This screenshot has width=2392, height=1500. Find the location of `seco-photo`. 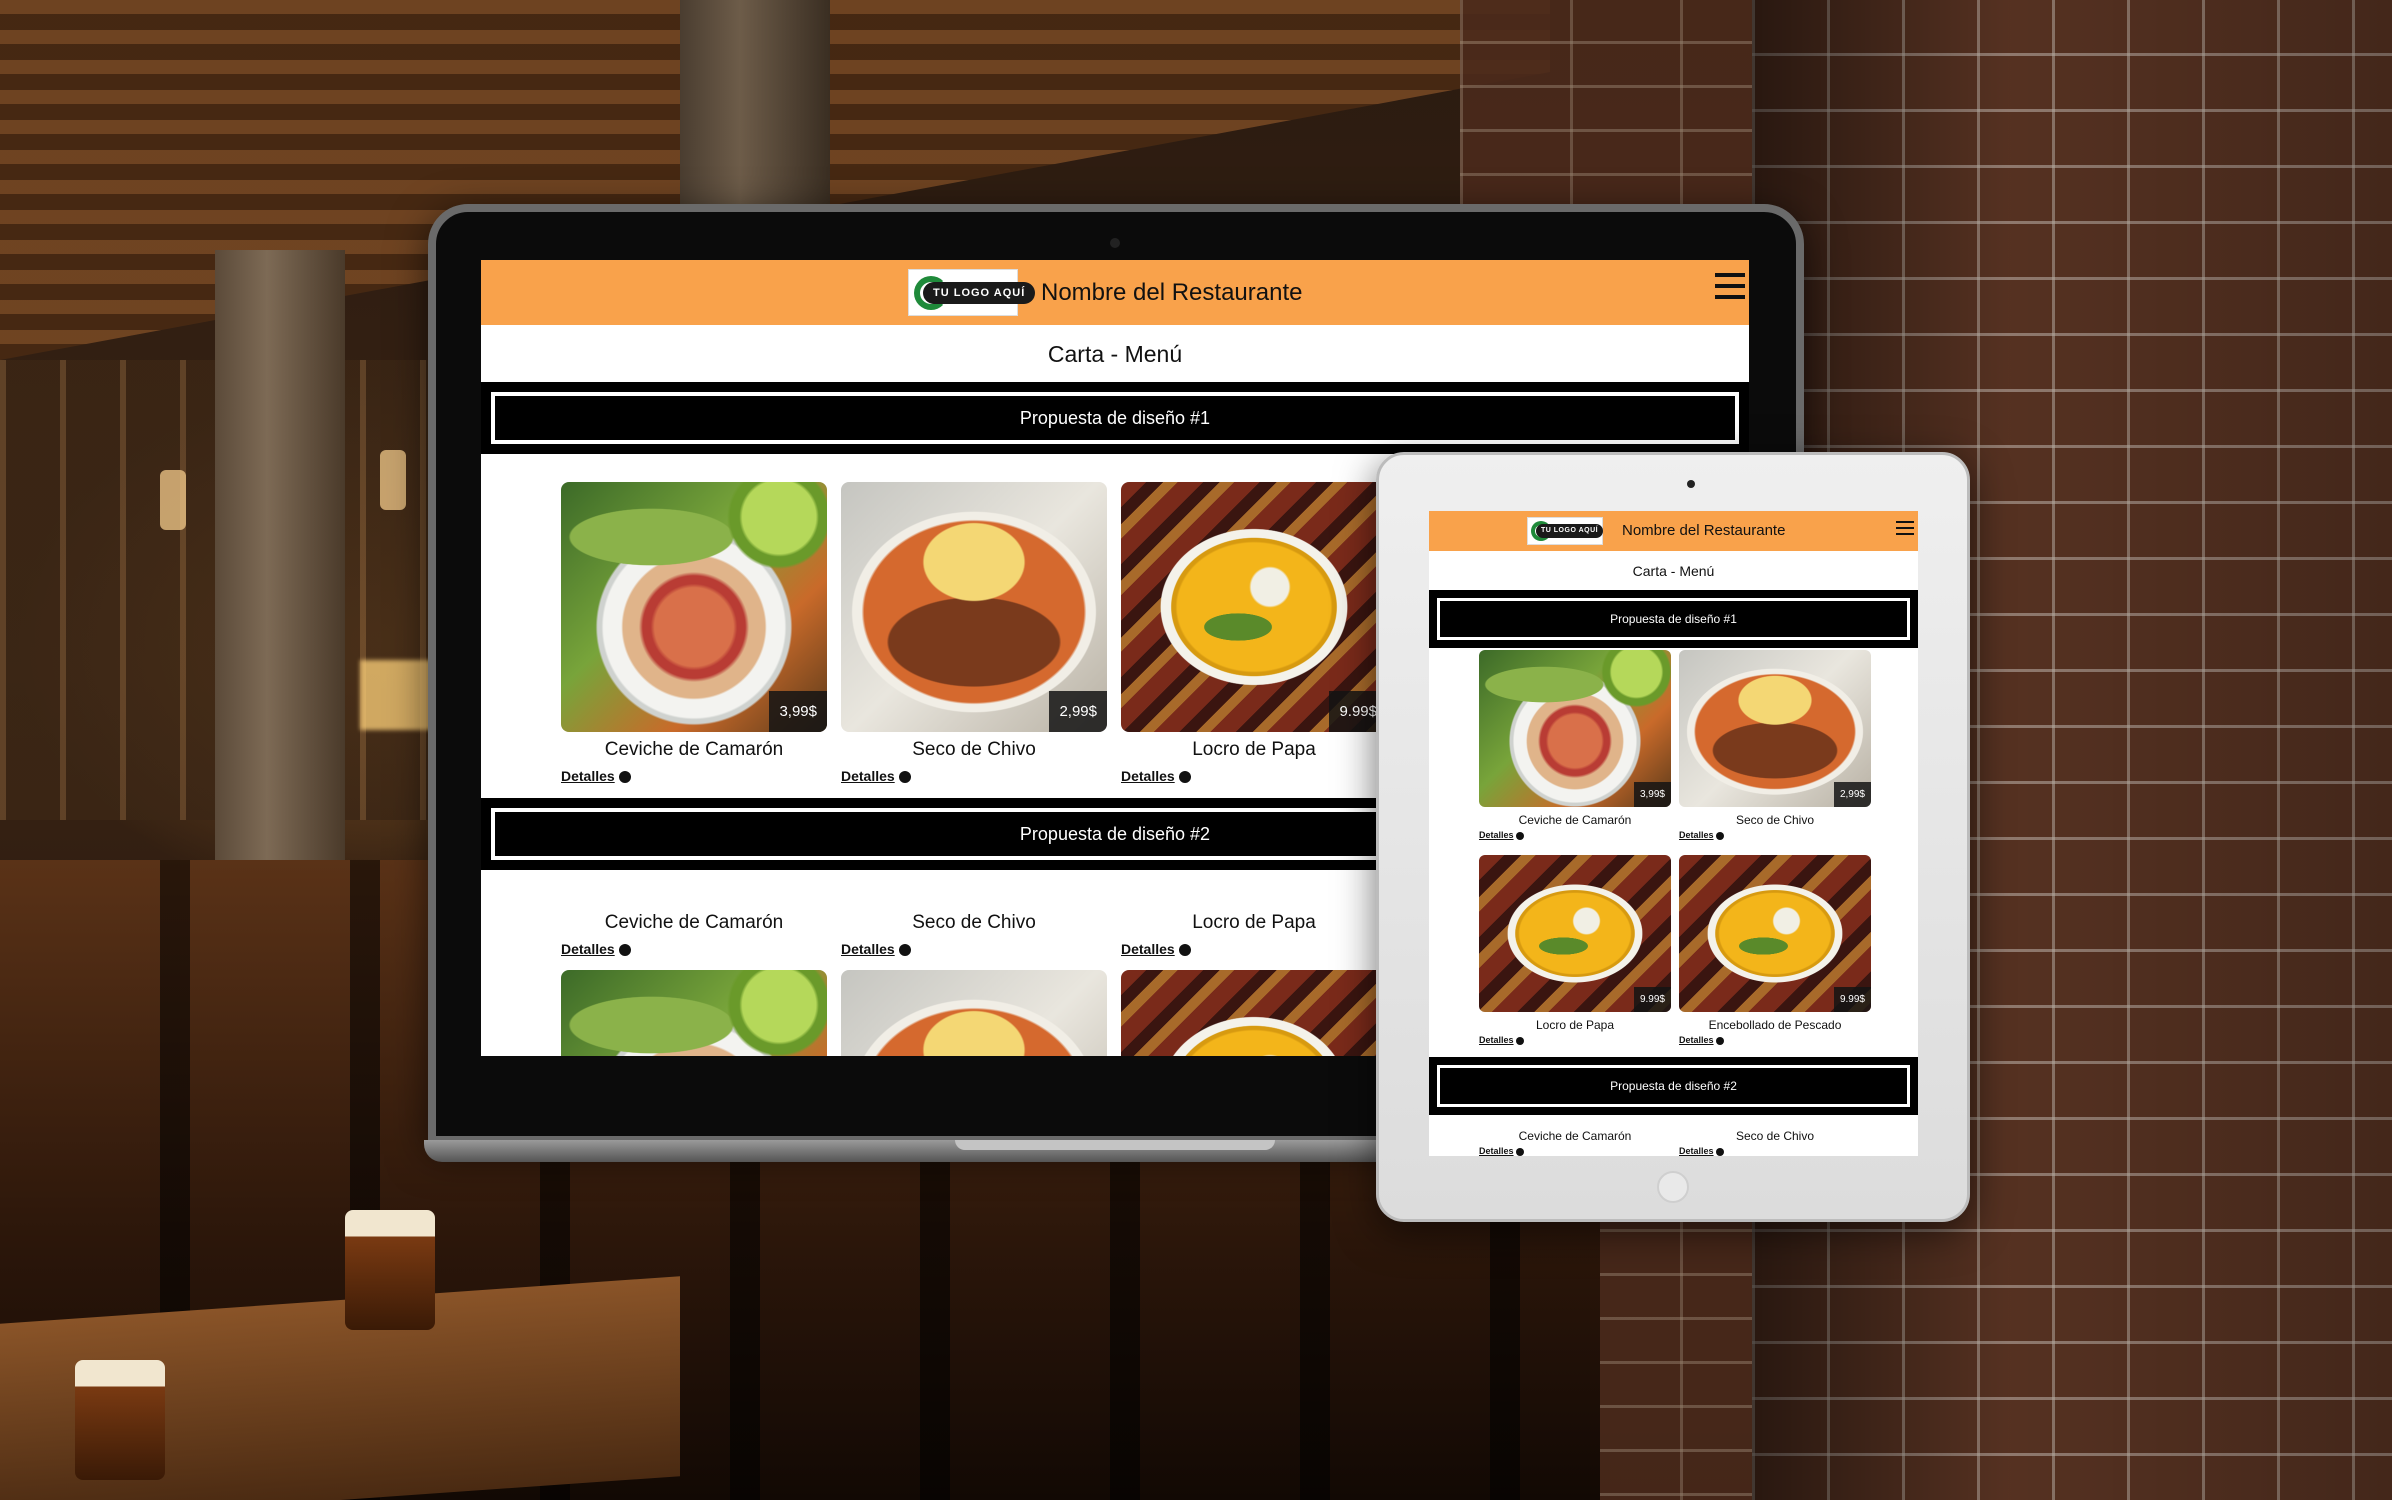

seco-photo is located at coordinates (974, 1013).